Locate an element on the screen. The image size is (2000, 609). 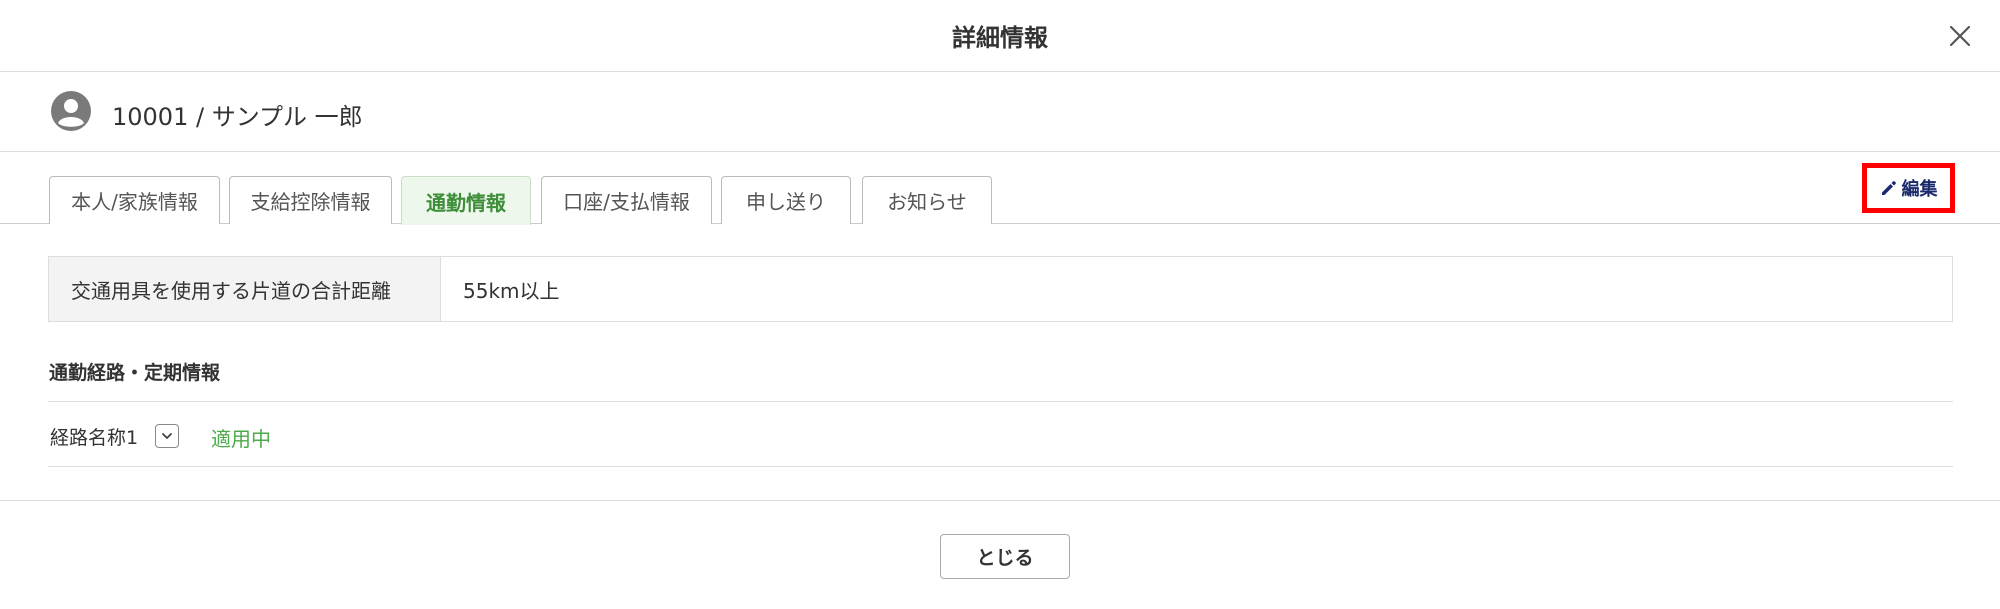
edit-button: 編集 is located at coordinates (1908, 188).